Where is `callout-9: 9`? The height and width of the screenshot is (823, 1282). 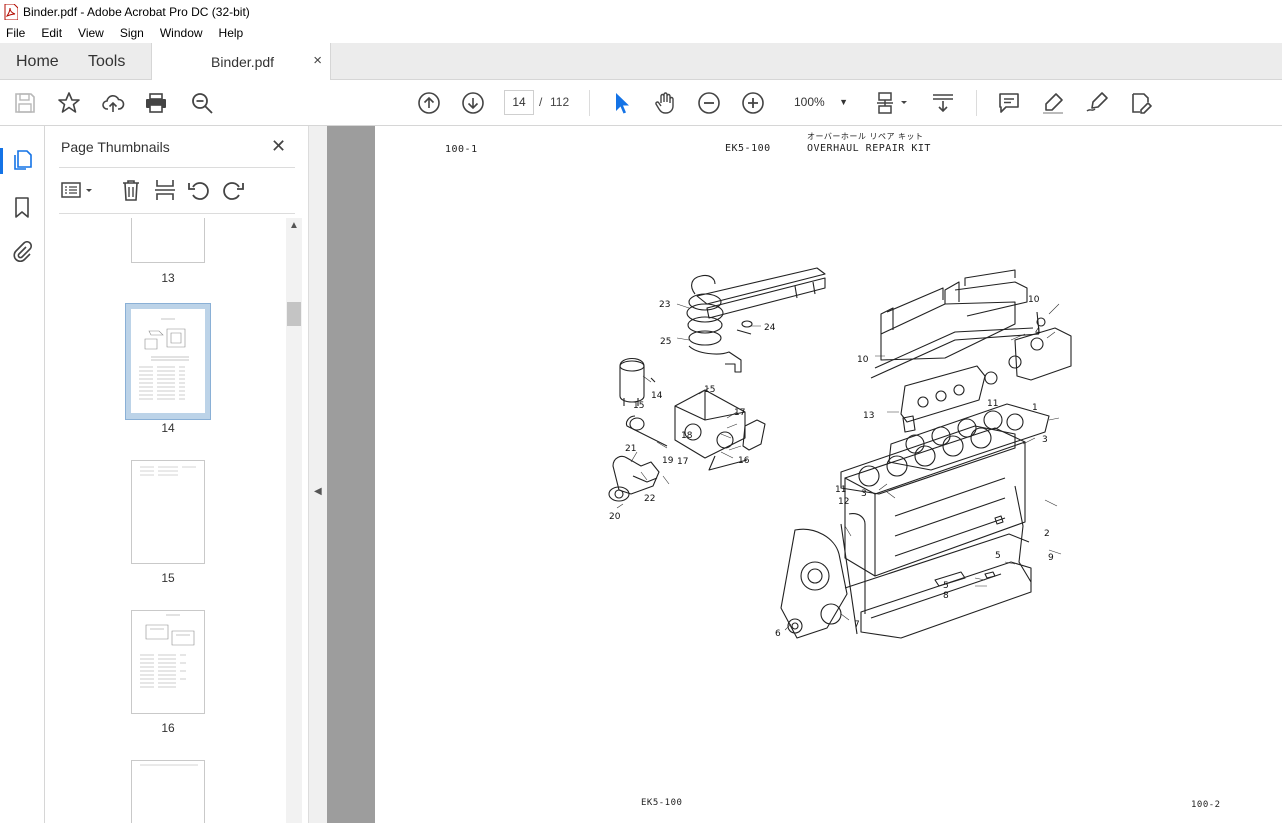
callout-9: 9 is located at coordinates (1051, 558).